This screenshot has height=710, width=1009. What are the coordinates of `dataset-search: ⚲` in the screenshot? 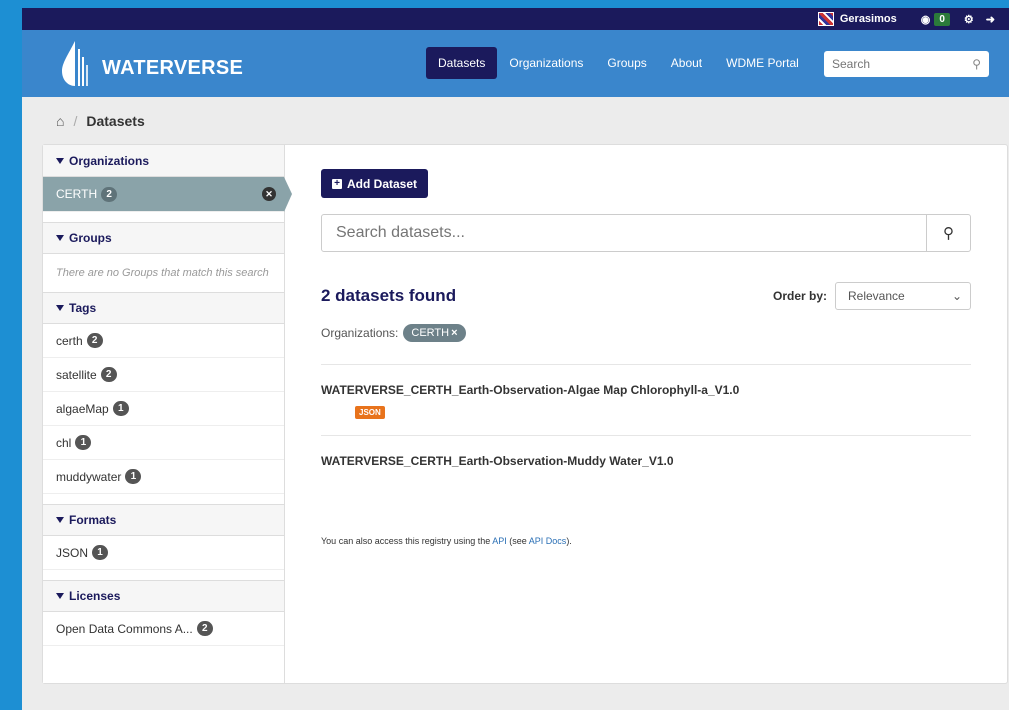 It's located at (646, 233).